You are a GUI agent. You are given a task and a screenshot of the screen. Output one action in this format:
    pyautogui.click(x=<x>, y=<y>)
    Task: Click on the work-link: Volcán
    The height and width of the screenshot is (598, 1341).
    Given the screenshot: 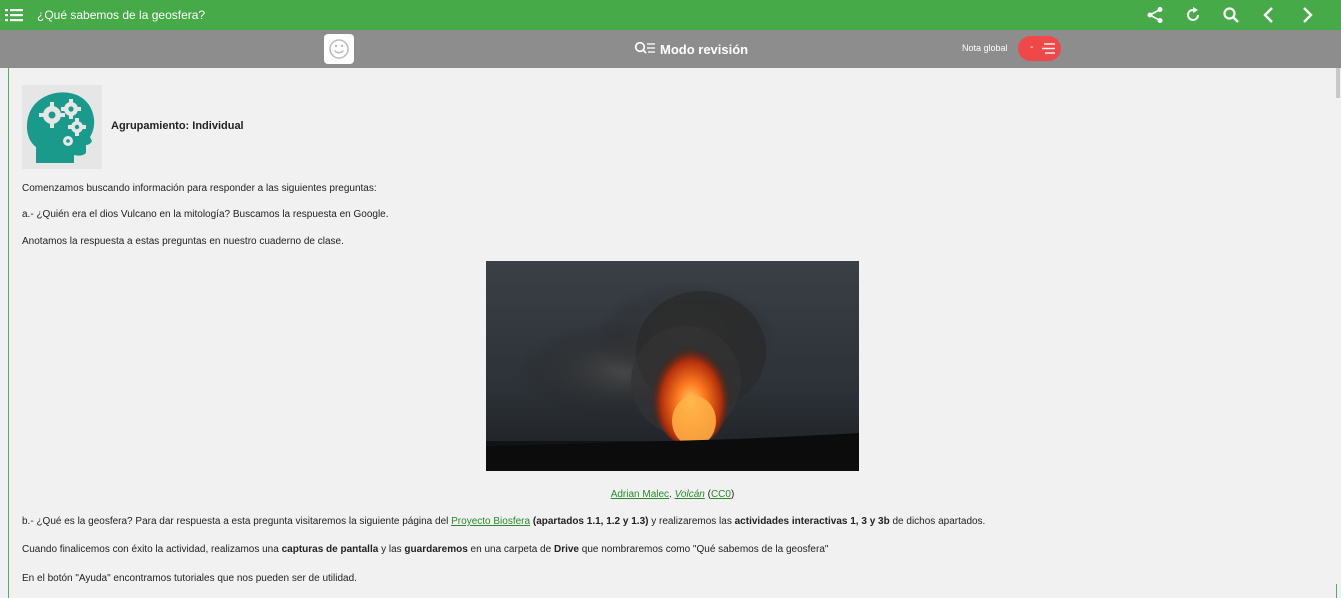 What is the action you would take?
    pyautogui.click(x=690, y=494)
    